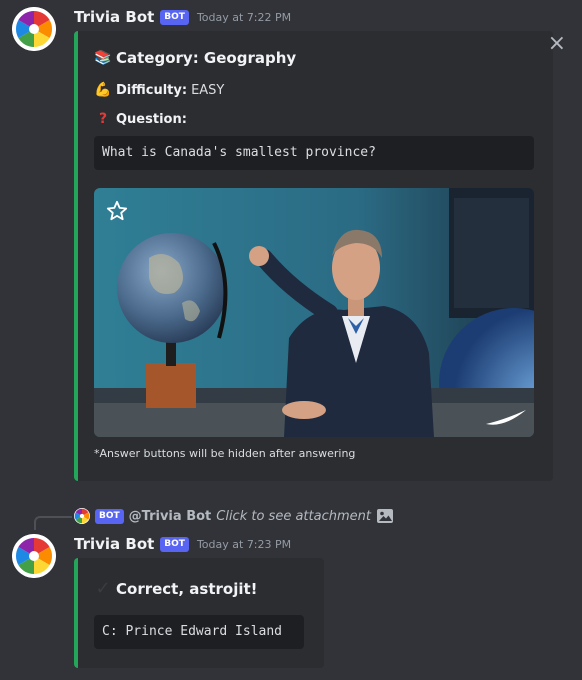 The height and width of the screenshot is (680, 582). I want to click on result-line: ✓ Correct, astrojit!, so click(175, 588).